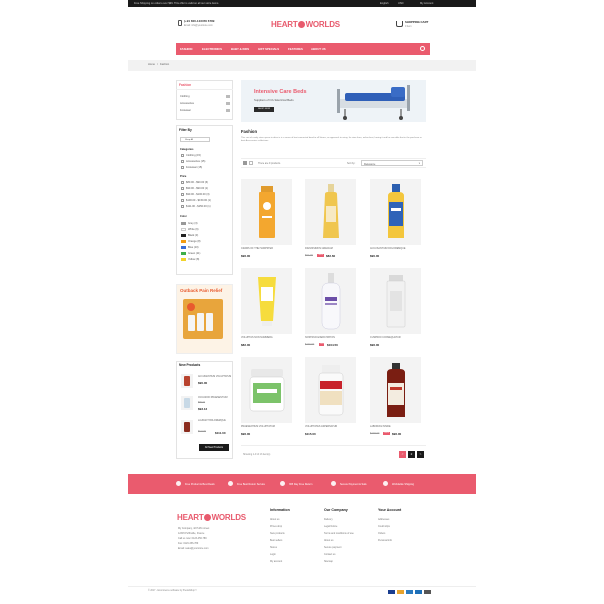 The height and width of the screenshot is (604, 604). What do you see at coordinates (411, 454) in the screenshot?
I see `pagination-page-2: 2` at bounding box center [411, 454].